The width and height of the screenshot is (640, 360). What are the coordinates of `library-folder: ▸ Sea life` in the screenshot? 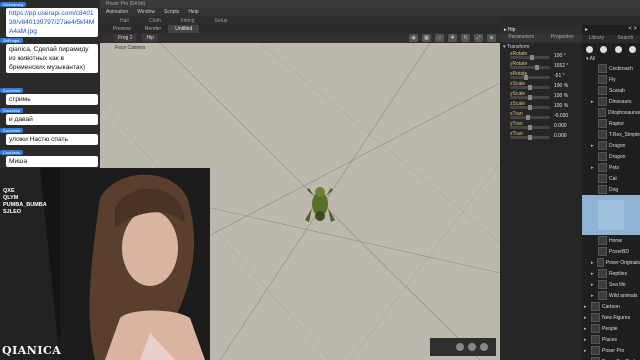 It's located at (611, 284).